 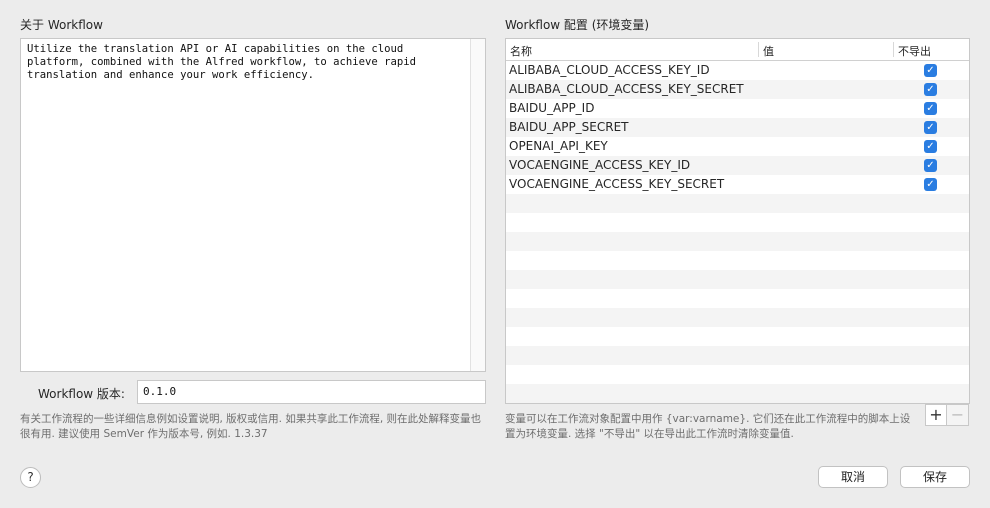 What do you see at coordinates (521, 51) in the screenshot?
I see `column-header-name: 名称` at bounding box center [521, 51].